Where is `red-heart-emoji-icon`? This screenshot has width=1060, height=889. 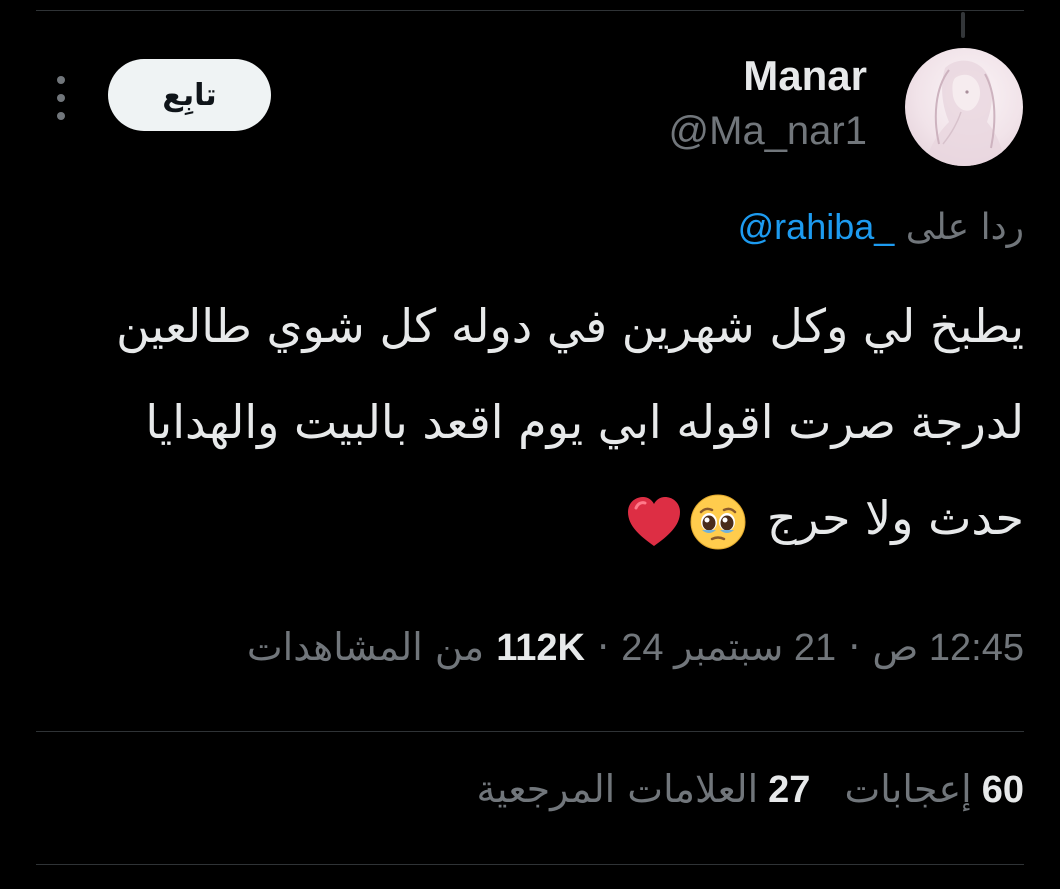 red-heart-emoji-icon is located at coordinates (654, 522).